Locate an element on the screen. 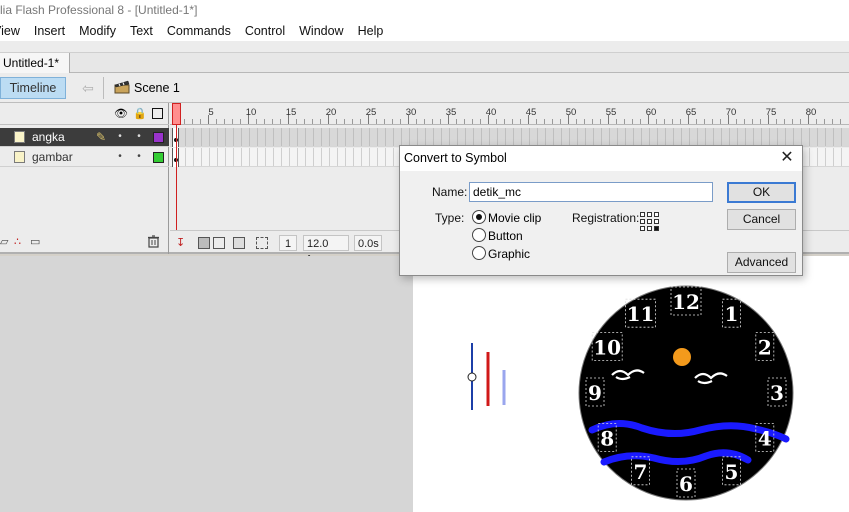 This screenshot has height=512, width=849. trash-icon is located at coordinates (153, 241).